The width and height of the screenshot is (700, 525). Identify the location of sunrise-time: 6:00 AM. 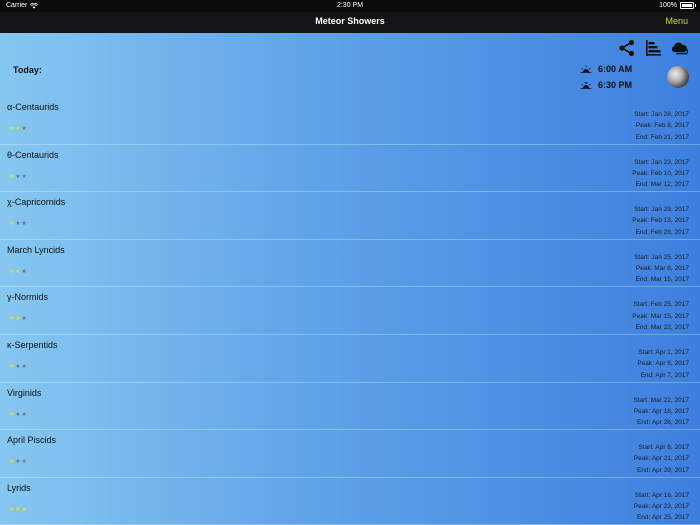
(615, 69).